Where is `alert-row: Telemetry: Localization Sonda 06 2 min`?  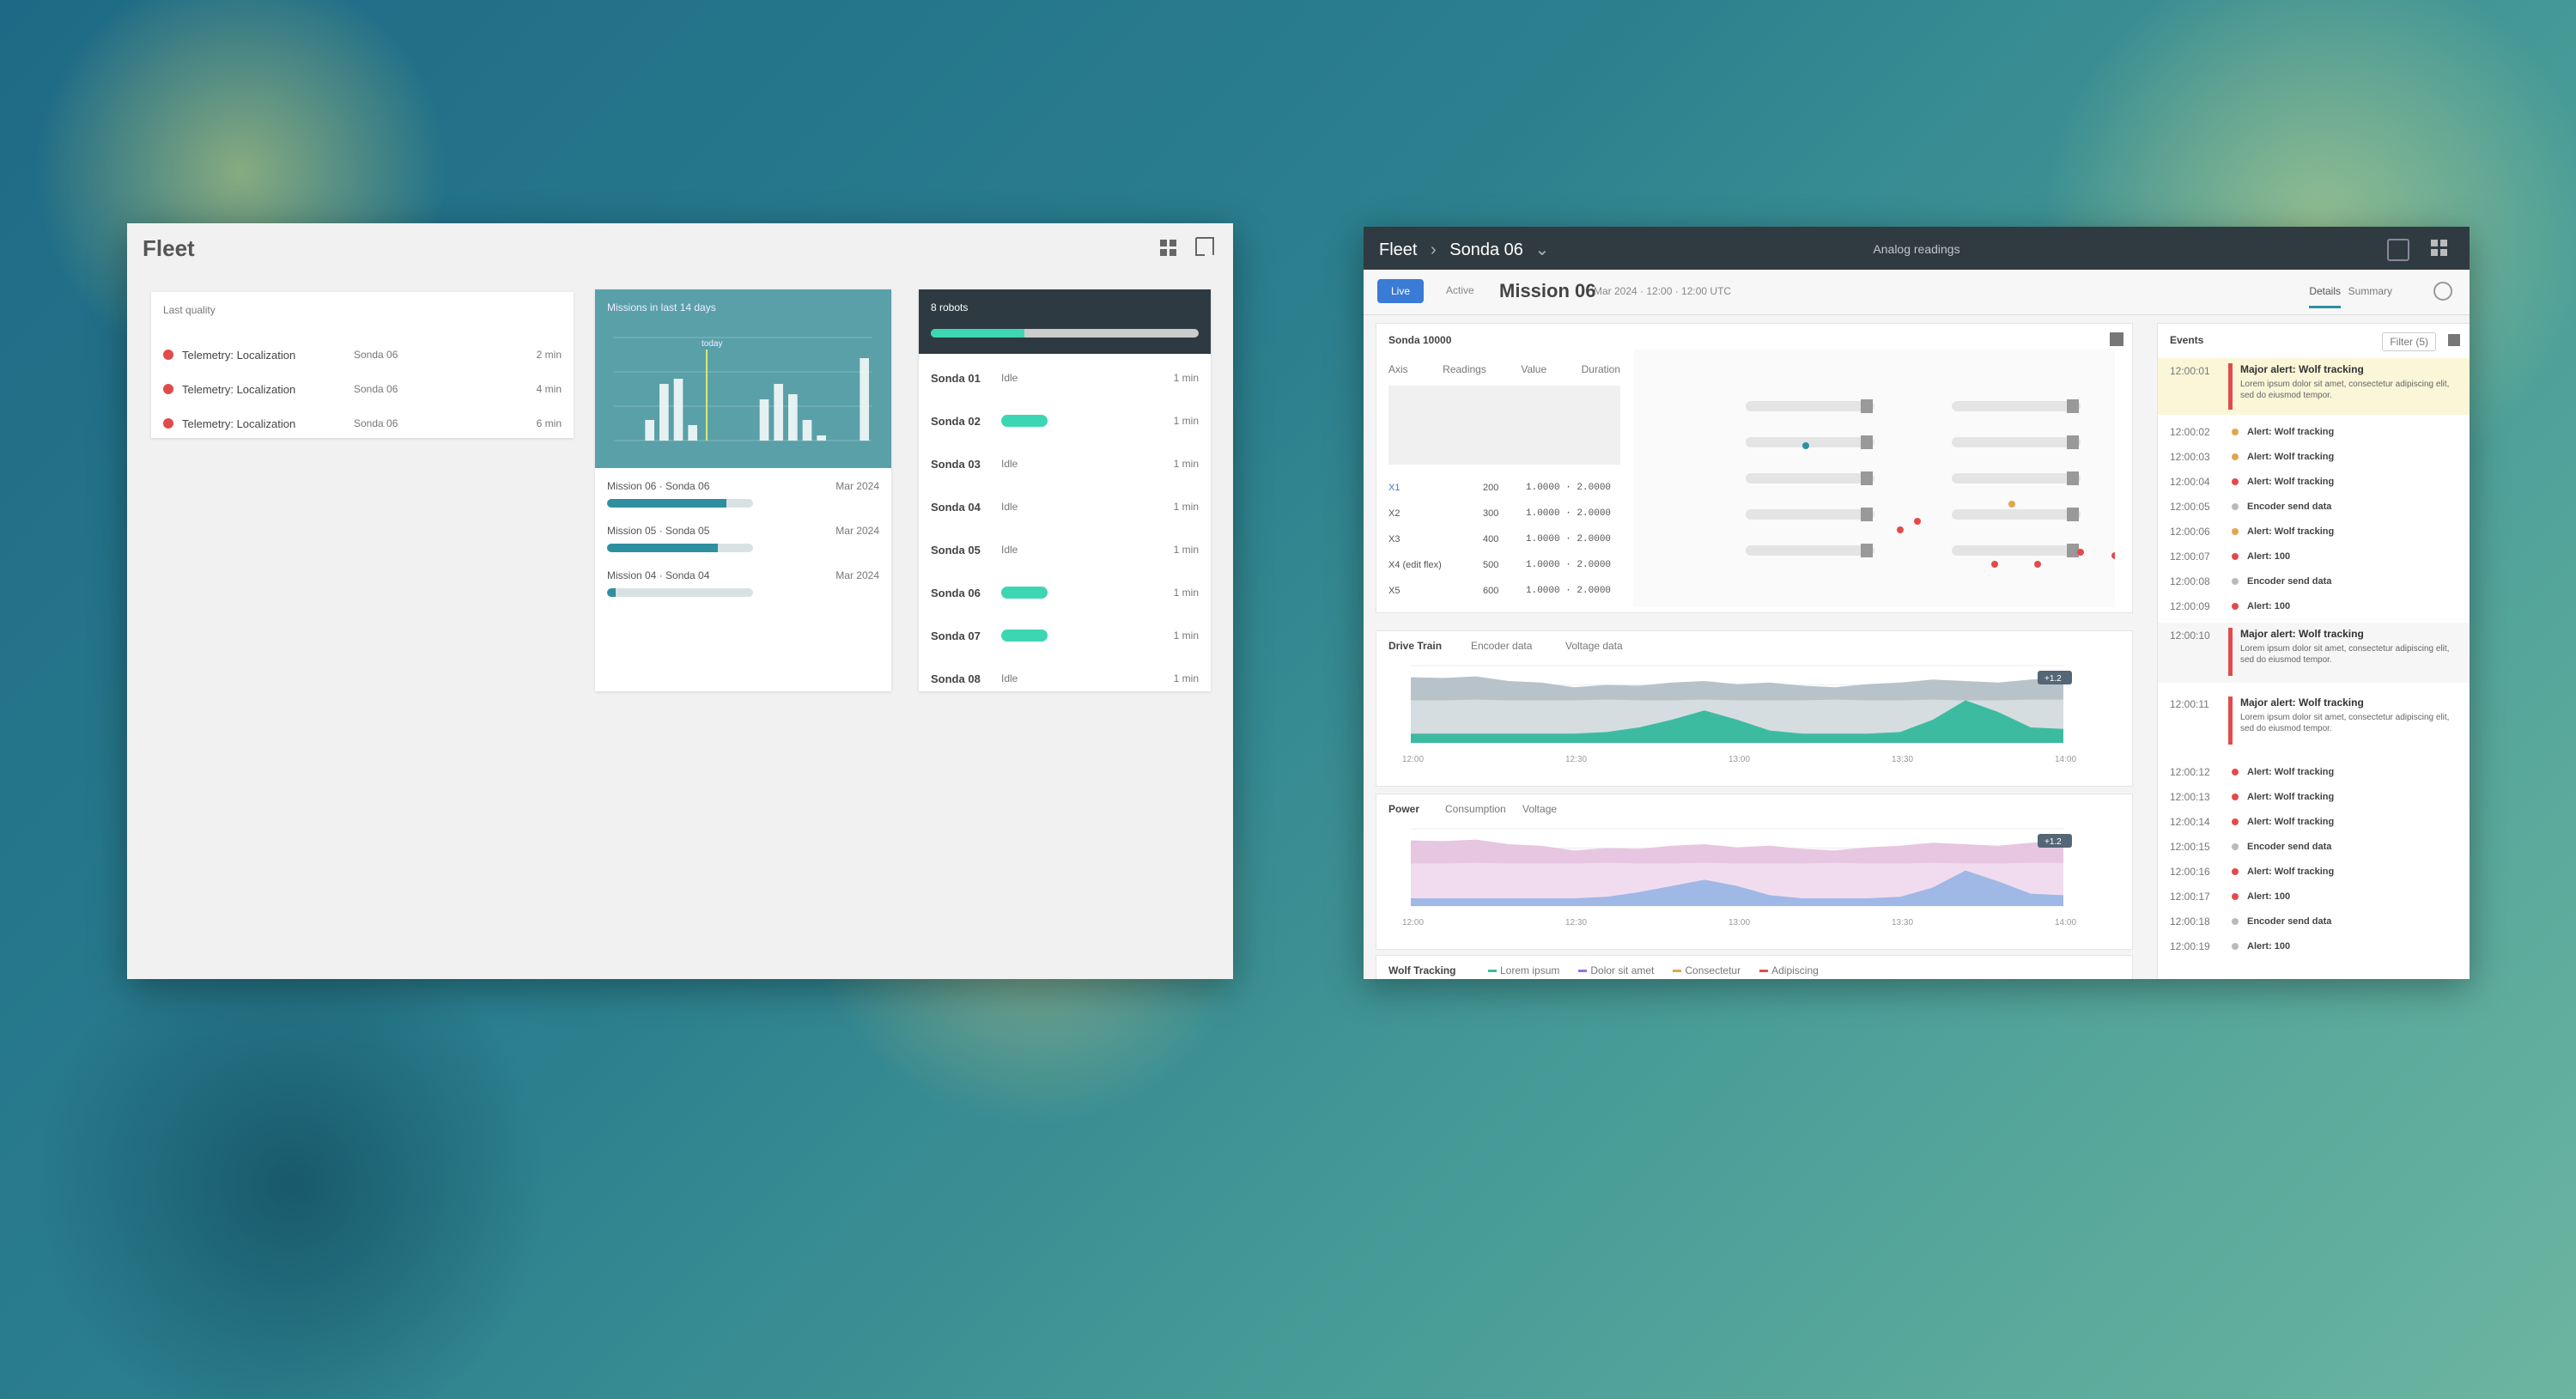 alert-row: Telemetry: Localization Sonda 06 2 min is located at coordinates (362, 355).